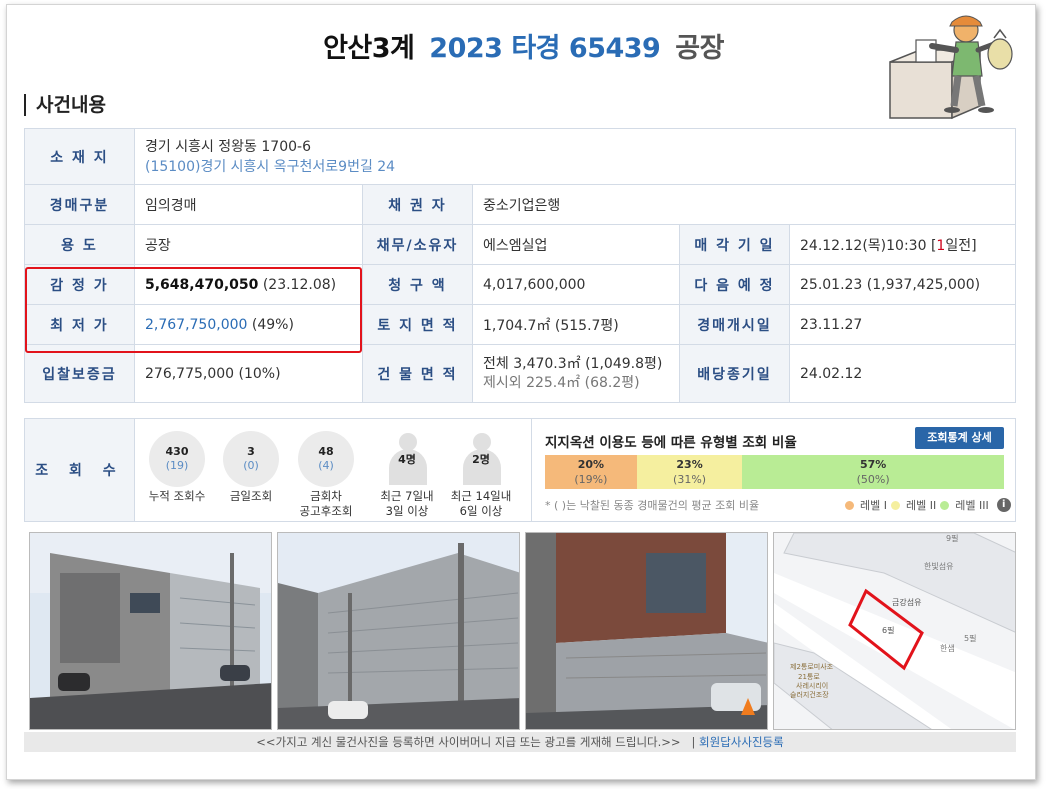 Image resolution: width=1047 pixels, height=789 pixels. What do you see at coordinates (79, 204) in the screenshot?
I see `auction-type-label: 경매구분` at bounding box center [79, 204].